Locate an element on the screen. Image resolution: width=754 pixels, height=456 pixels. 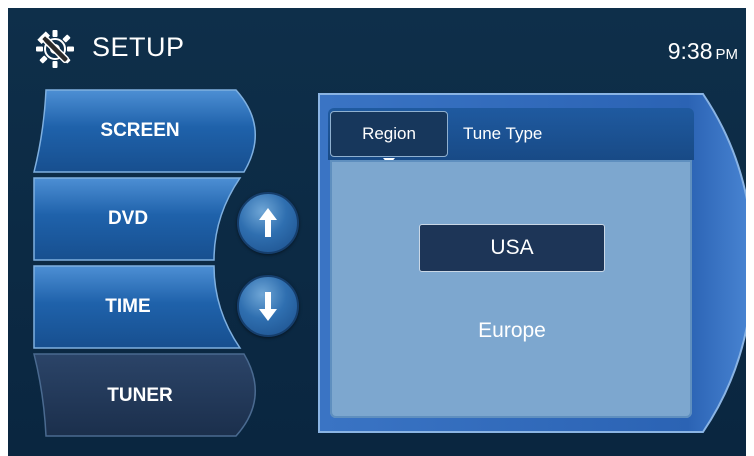
menu-item-dvd: DVD is located at coordinates (128, 219).